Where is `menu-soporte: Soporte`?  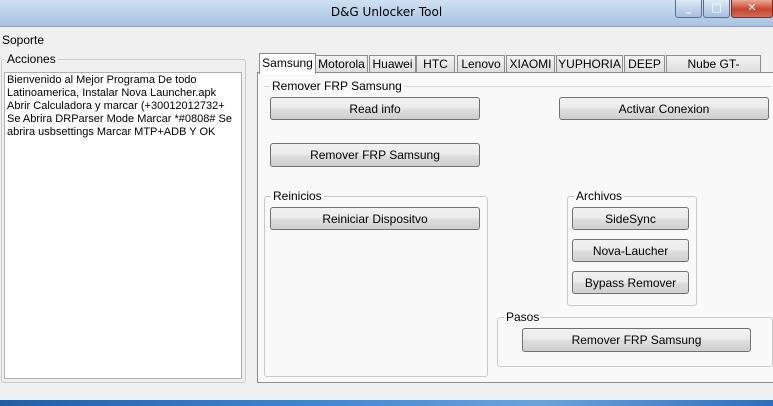
menu-soporte: Soporte is located at coordinates (23, 40).